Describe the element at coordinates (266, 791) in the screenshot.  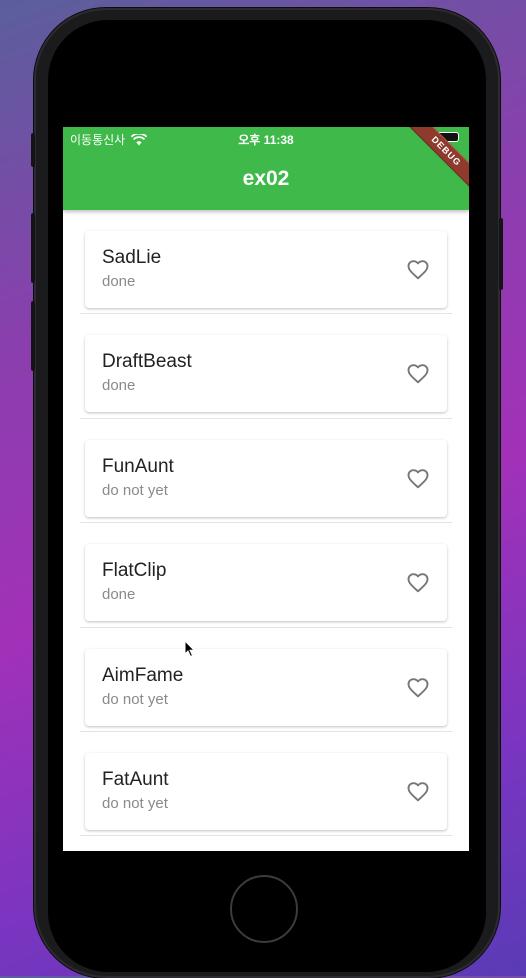
I see `task-card: FatAunt do not yet` at that location.